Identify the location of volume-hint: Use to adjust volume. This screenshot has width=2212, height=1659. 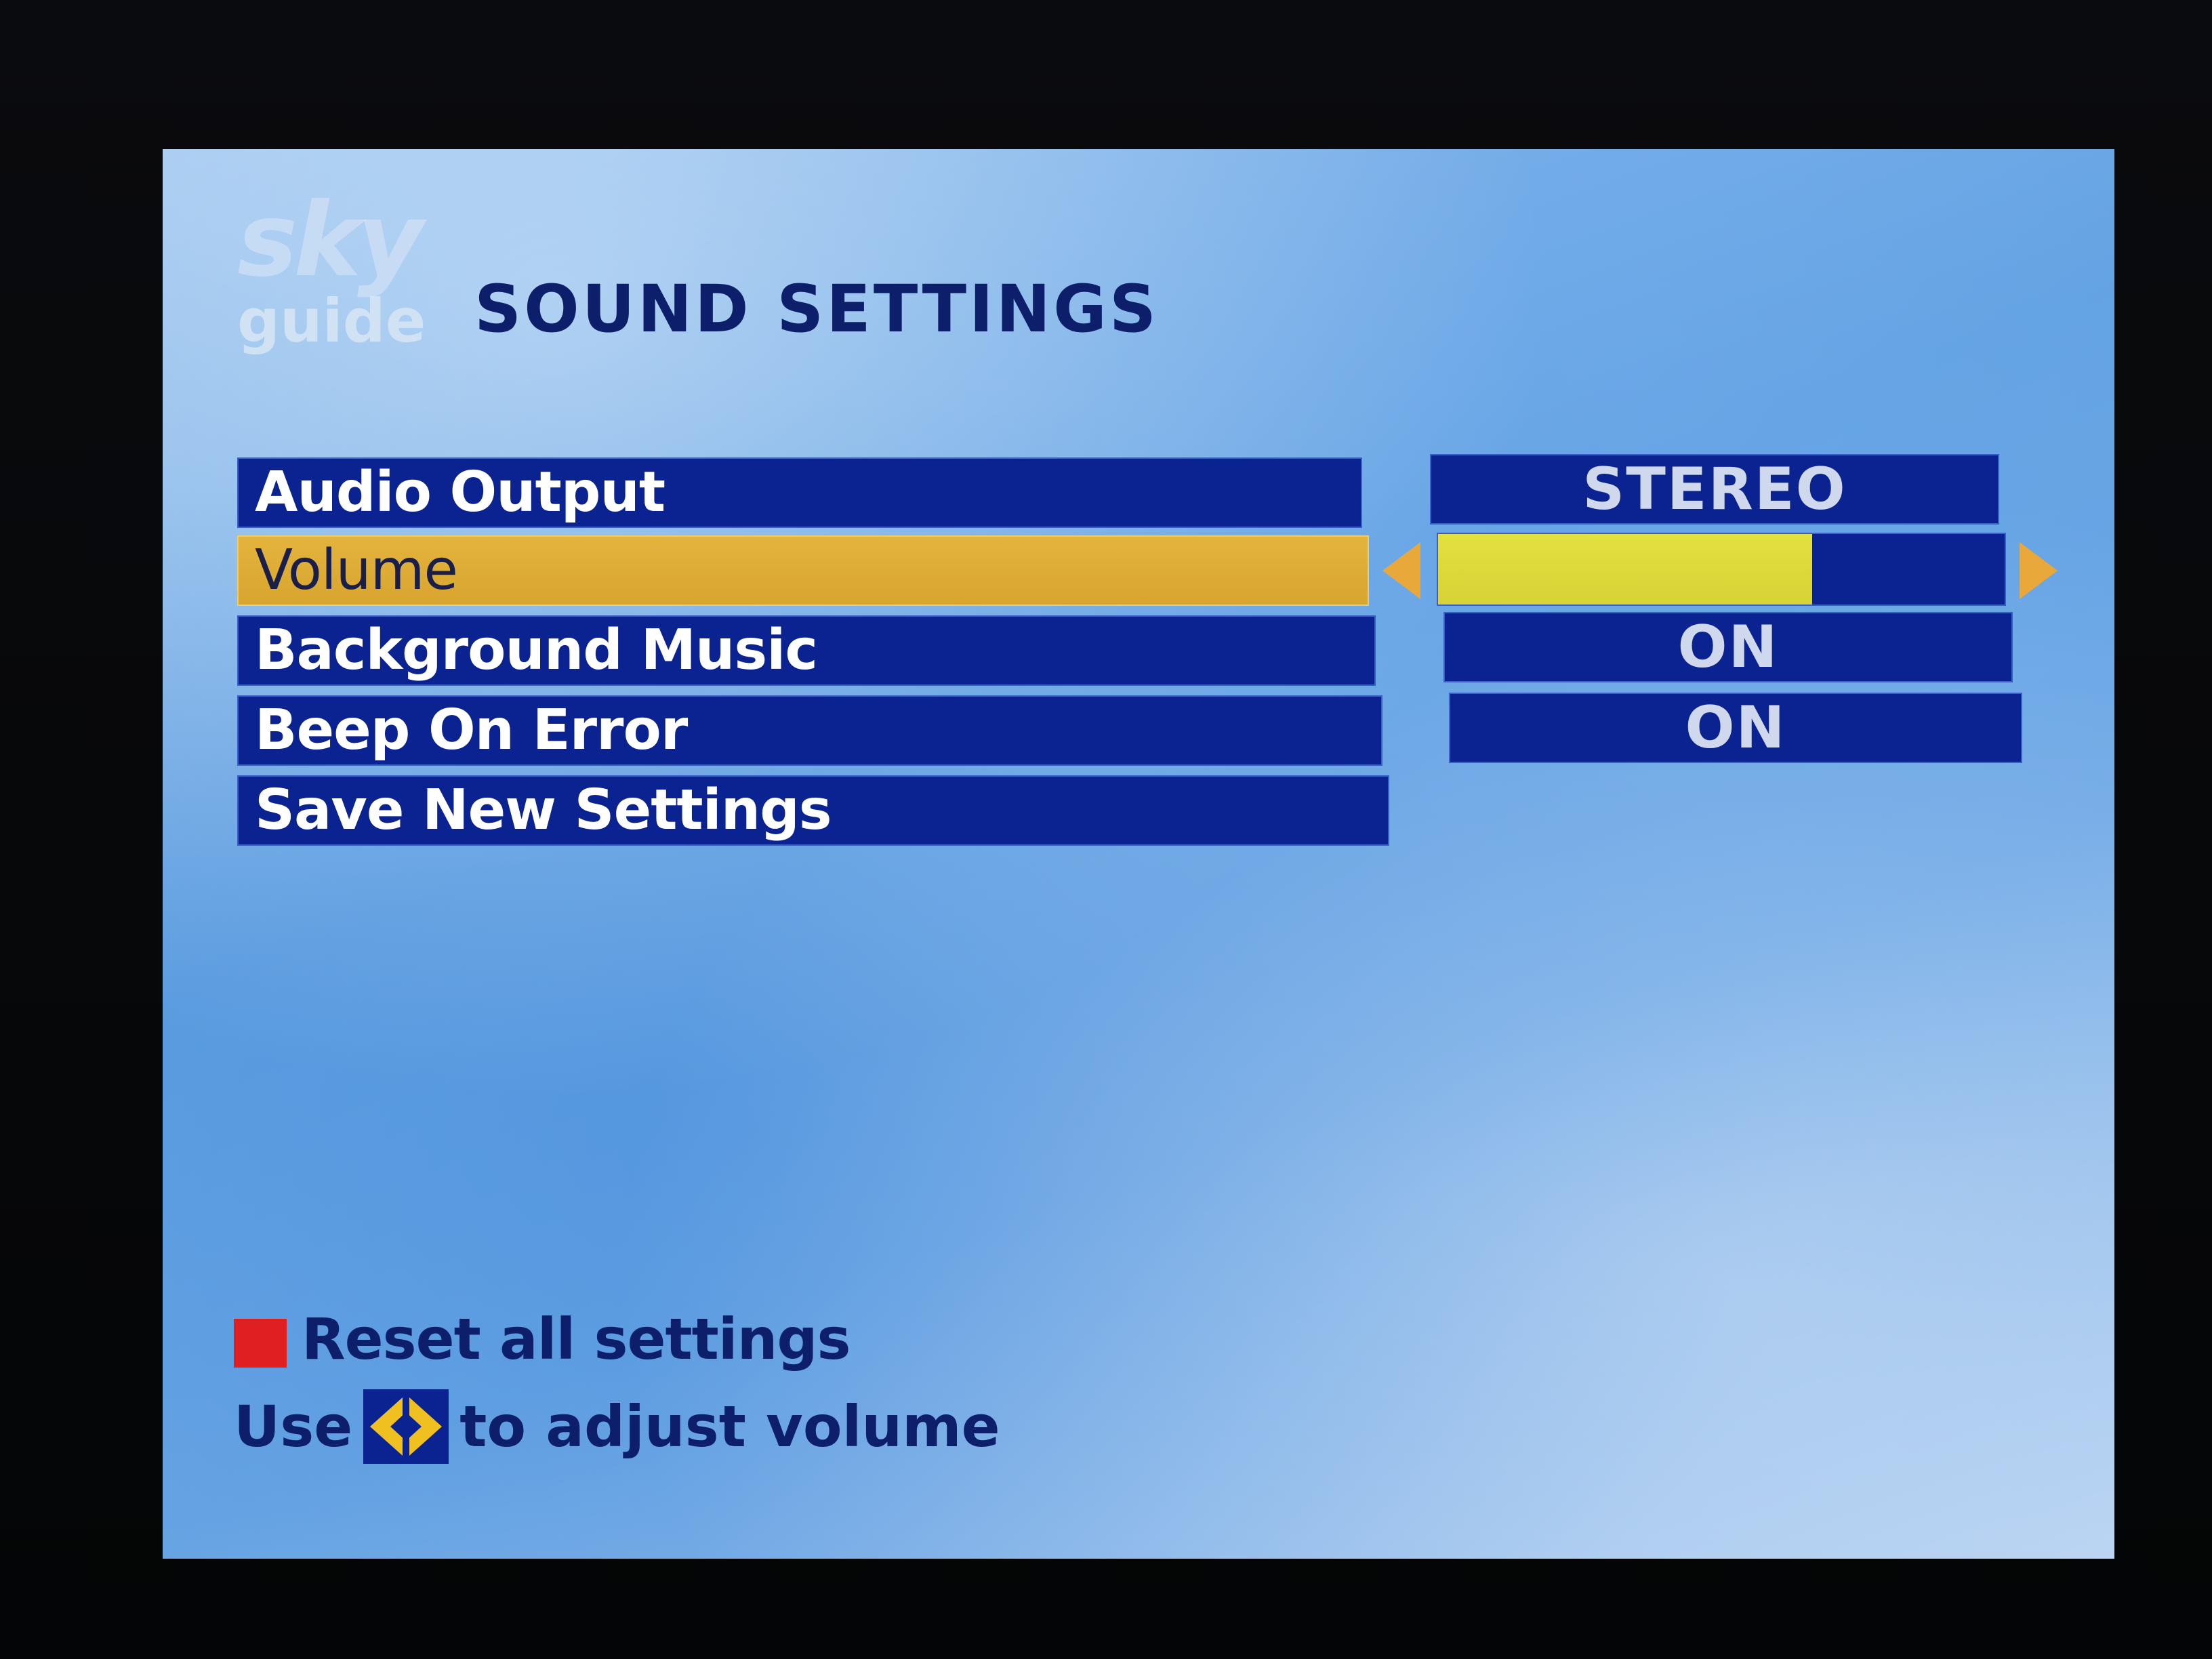
(617, 1427).